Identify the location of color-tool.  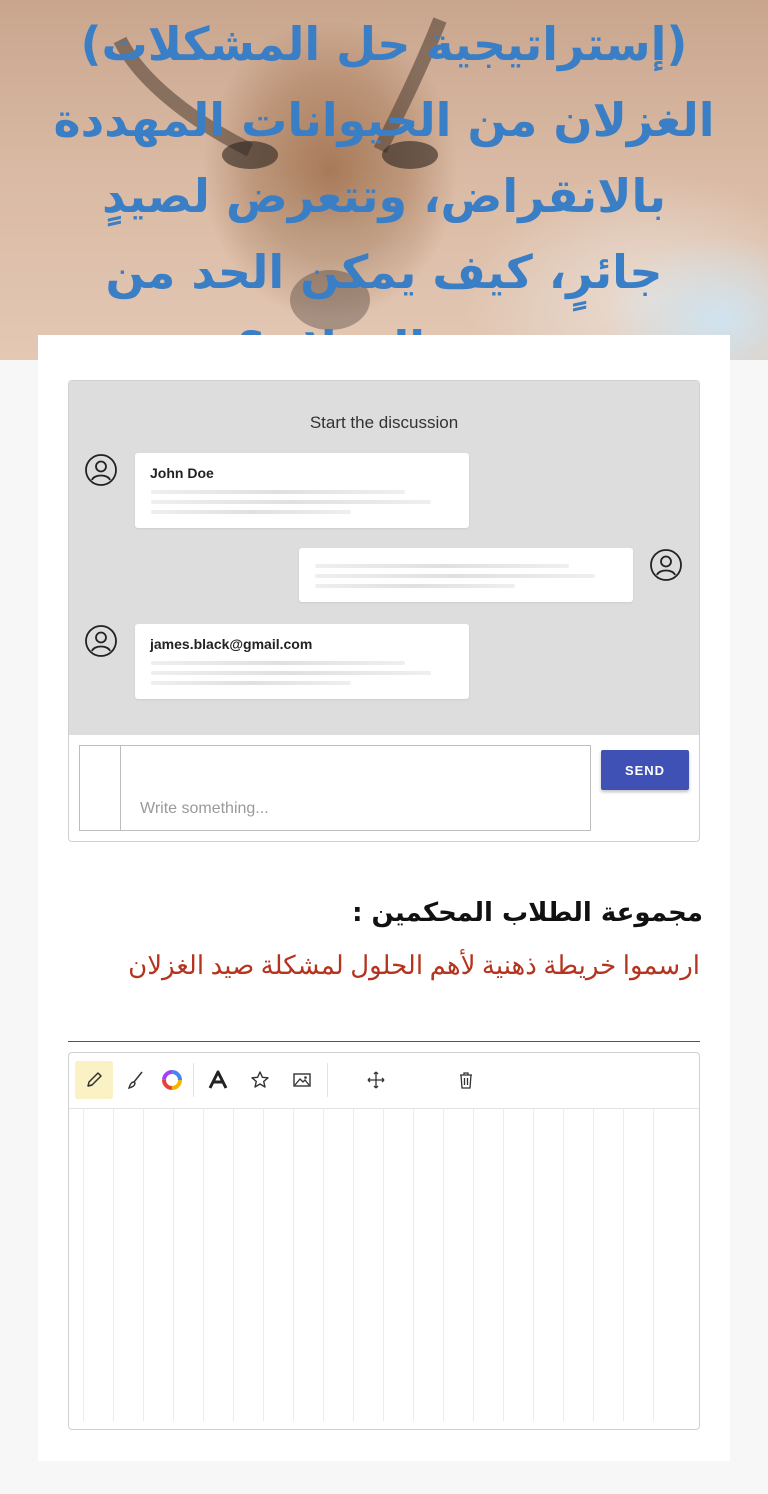
(172, 1080).